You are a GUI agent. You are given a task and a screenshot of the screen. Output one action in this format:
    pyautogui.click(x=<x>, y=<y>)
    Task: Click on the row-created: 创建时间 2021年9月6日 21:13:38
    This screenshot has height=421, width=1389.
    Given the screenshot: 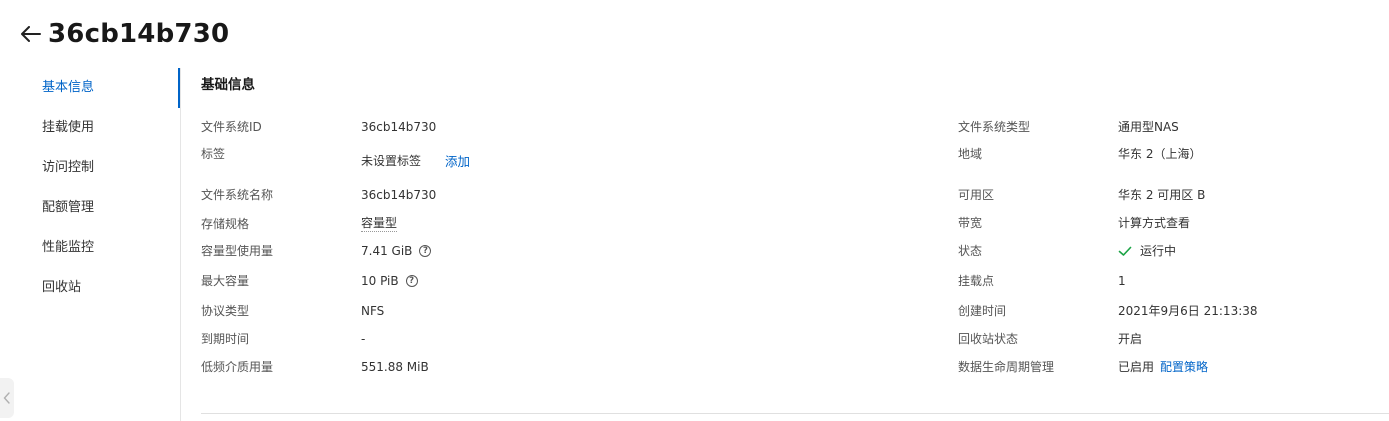 What is the action you would take?
    pyautogui.click(x=1108, y=310)
    